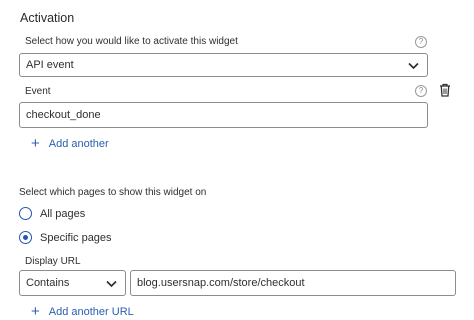 Image resolution: width=474 pixels, height=320 pixels. Describe the element at coordinates (445, 90) in the screenshot. I see `trash-icon` at that location.